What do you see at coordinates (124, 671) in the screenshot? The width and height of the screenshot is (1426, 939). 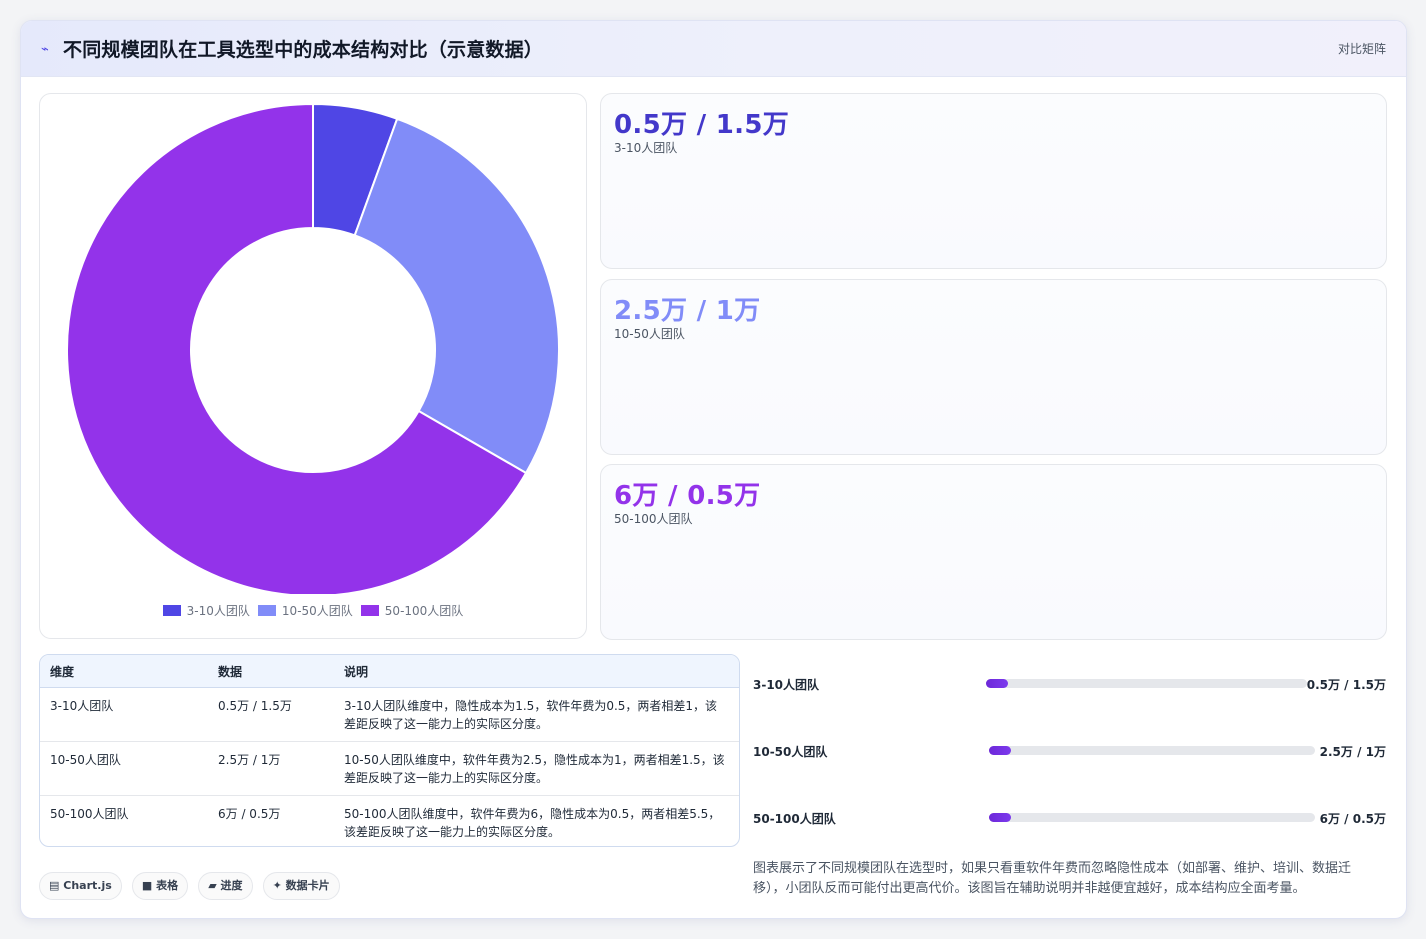 I see `table-header-dimension: 维度` at bounding box center [124, 671].